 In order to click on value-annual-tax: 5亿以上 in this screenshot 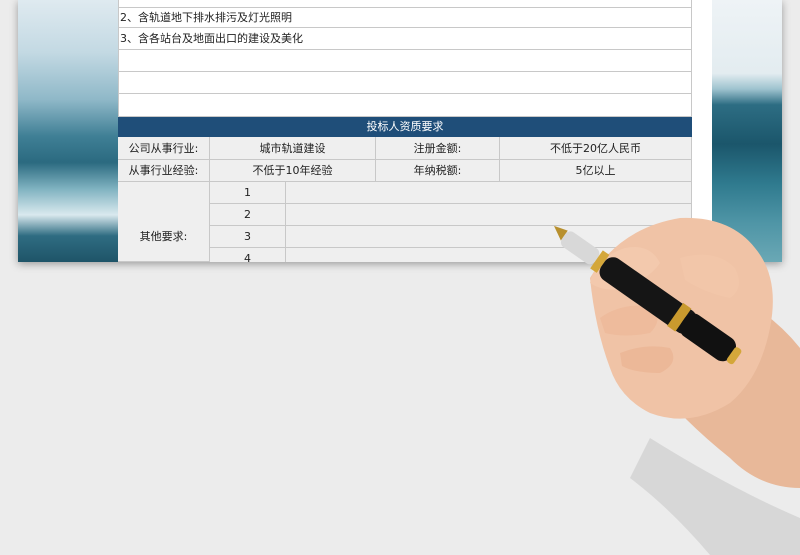, I will do `click(596, 171)`.